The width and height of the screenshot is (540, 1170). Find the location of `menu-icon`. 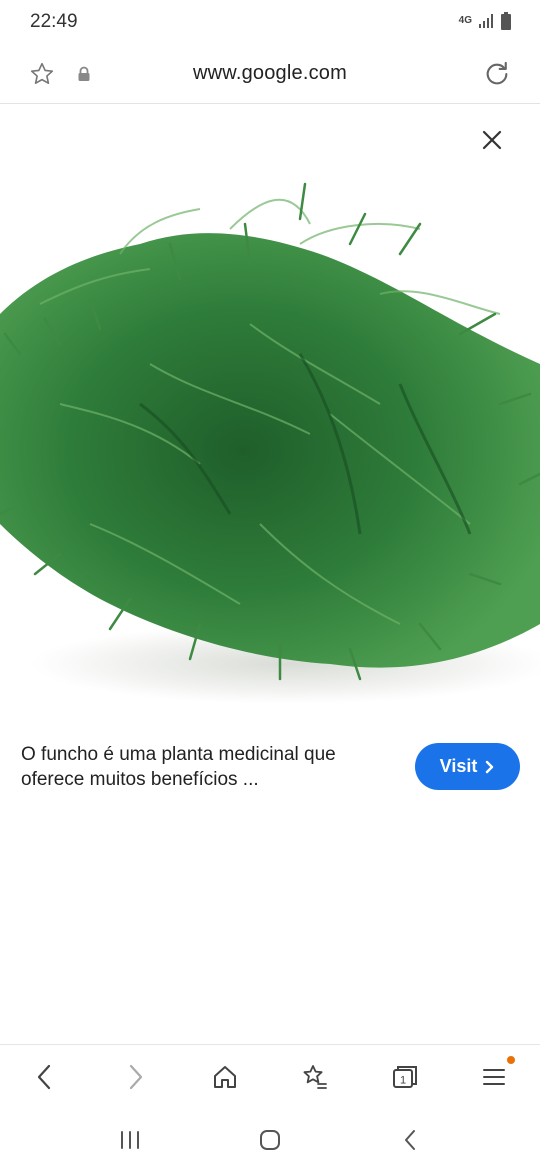

menu-icon is located at coordinates (494, 1077).